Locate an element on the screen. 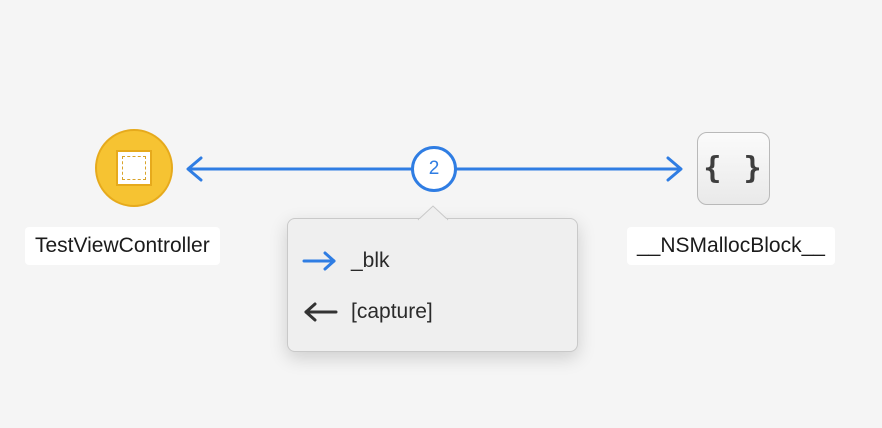 Image resolution: width=882 pixels, height=428 pixels. reference-label: [capture] is located at coordinates (392, 311).